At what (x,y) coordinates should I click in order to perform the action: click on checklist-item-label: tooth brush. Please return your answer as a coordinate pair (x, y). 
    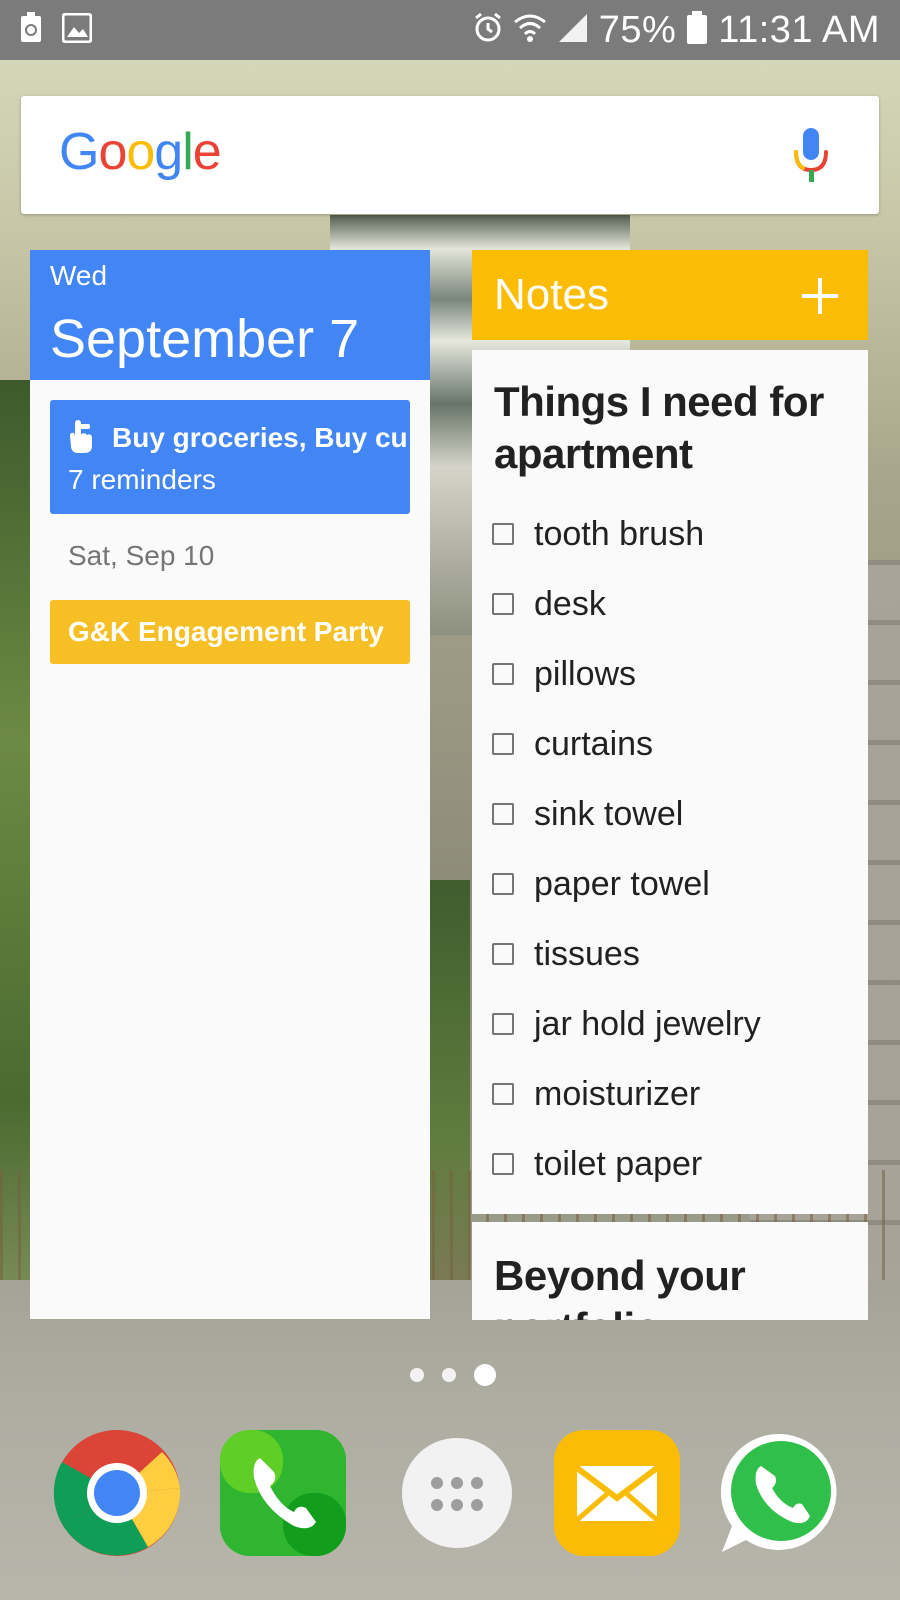
    Looking at the image, I should click on (619, 533).